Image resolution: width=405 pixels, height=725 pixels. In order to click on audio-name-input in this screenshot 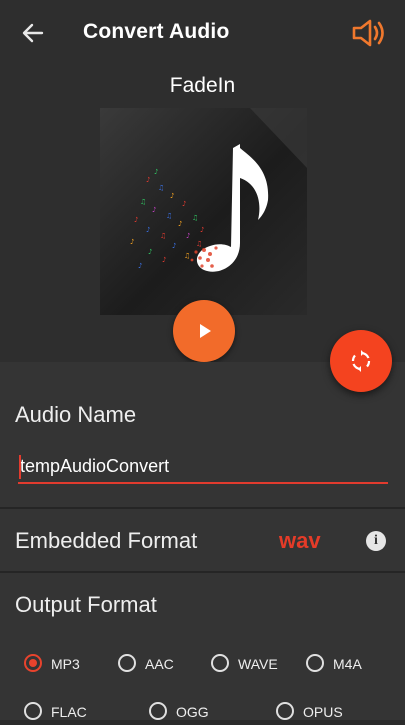, I will do `click(203, 467)`.